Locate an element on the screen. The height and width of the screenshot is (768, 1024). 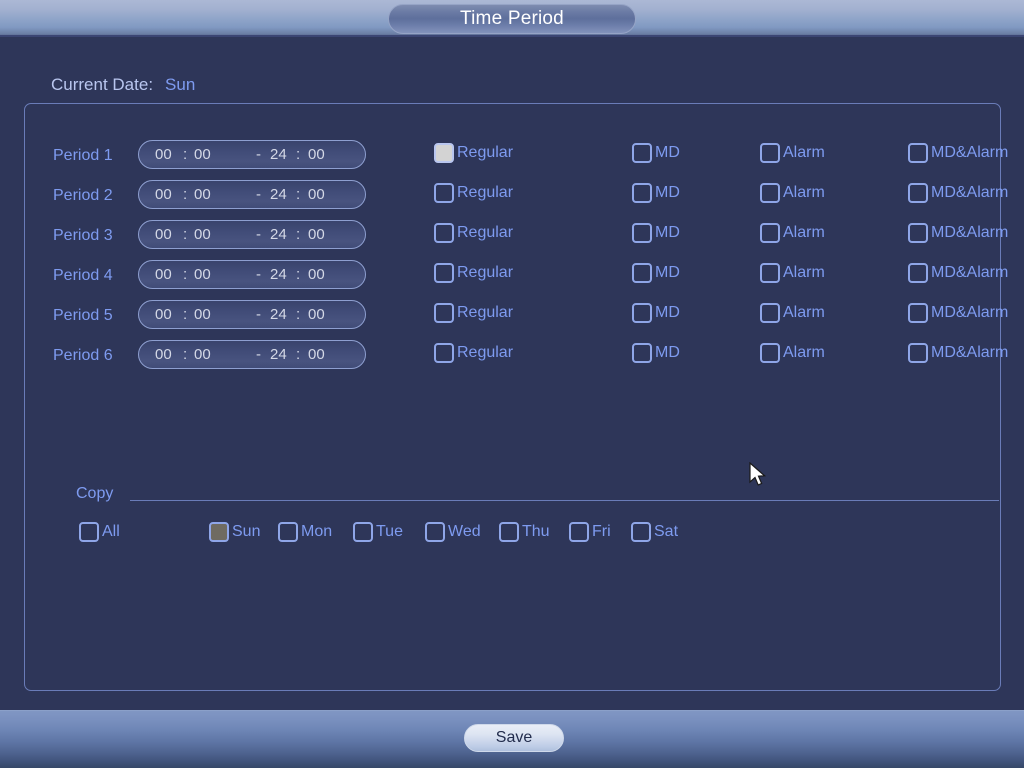
copy-day-fri-box is located at coordinates (579, 532).